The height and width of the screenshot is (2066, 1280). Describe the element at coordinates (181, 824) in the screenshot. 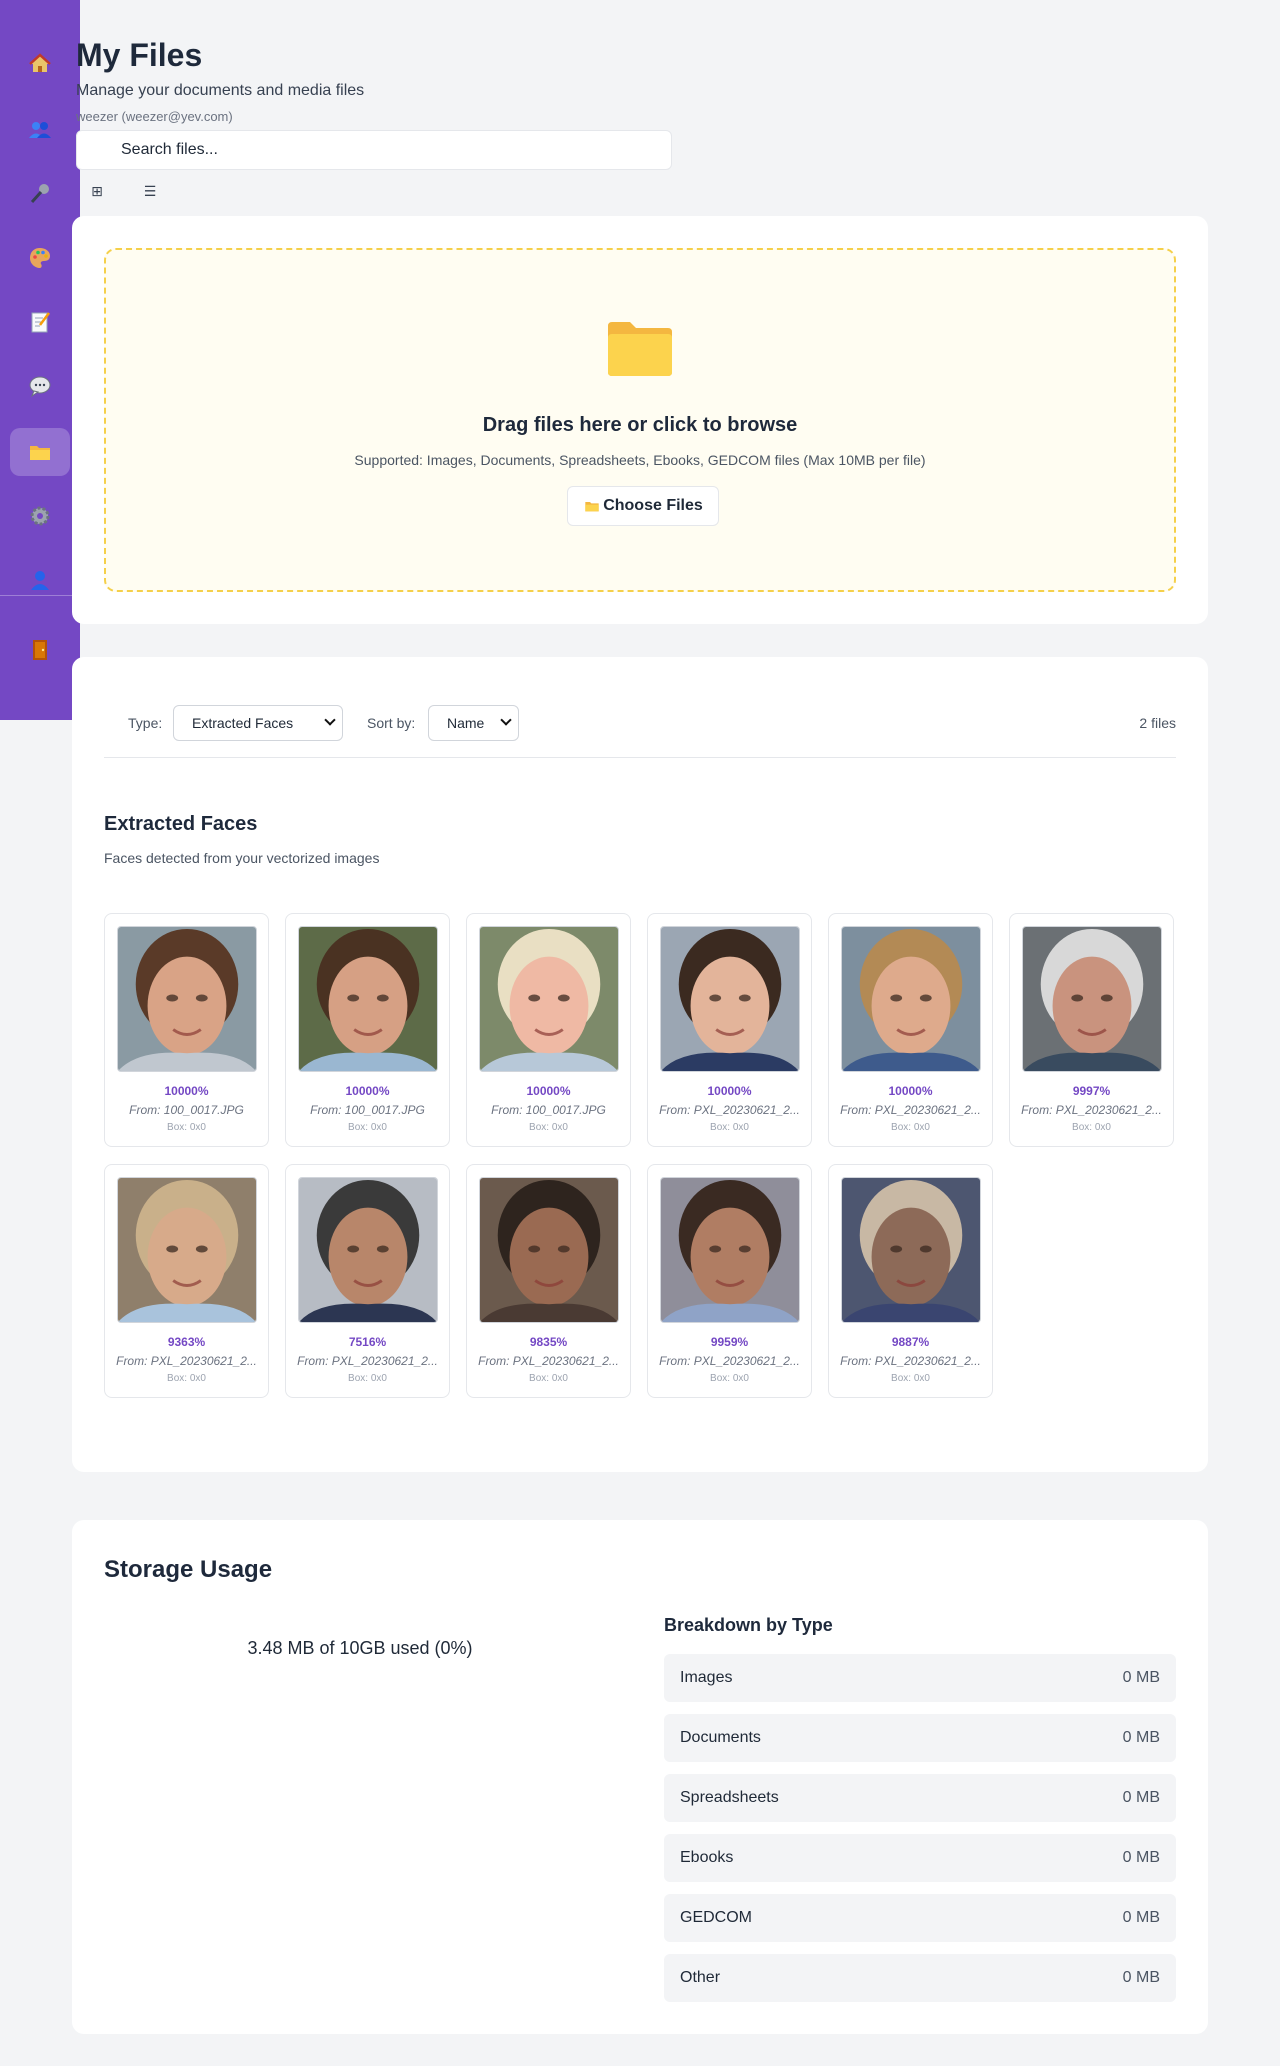

I see `faces-section-title: Extracted Faces` at that location.